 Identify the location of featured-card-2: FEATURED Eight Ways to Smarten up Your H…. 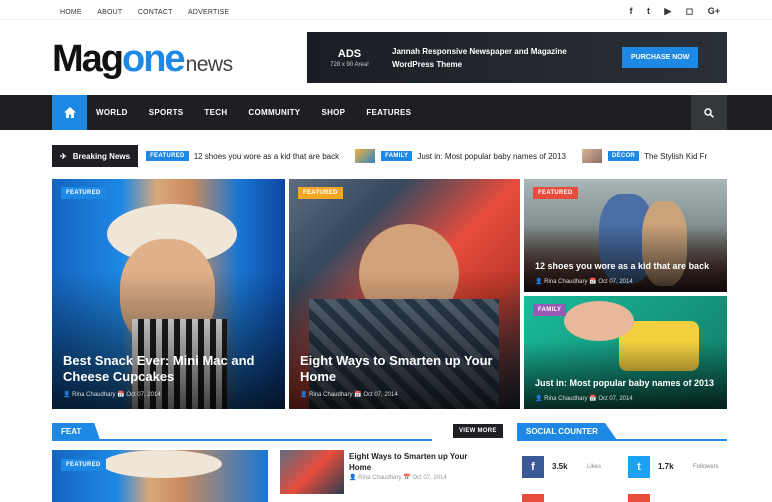
(404, 294).